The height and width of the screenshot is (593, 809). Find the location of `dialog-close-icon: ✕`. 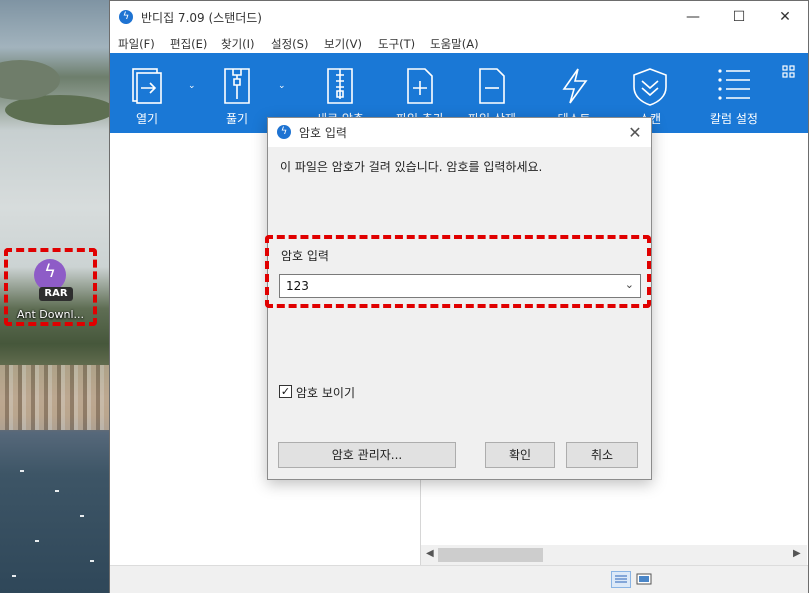

dialog-close-icon: ✕ is located at coordinates (635, 132).